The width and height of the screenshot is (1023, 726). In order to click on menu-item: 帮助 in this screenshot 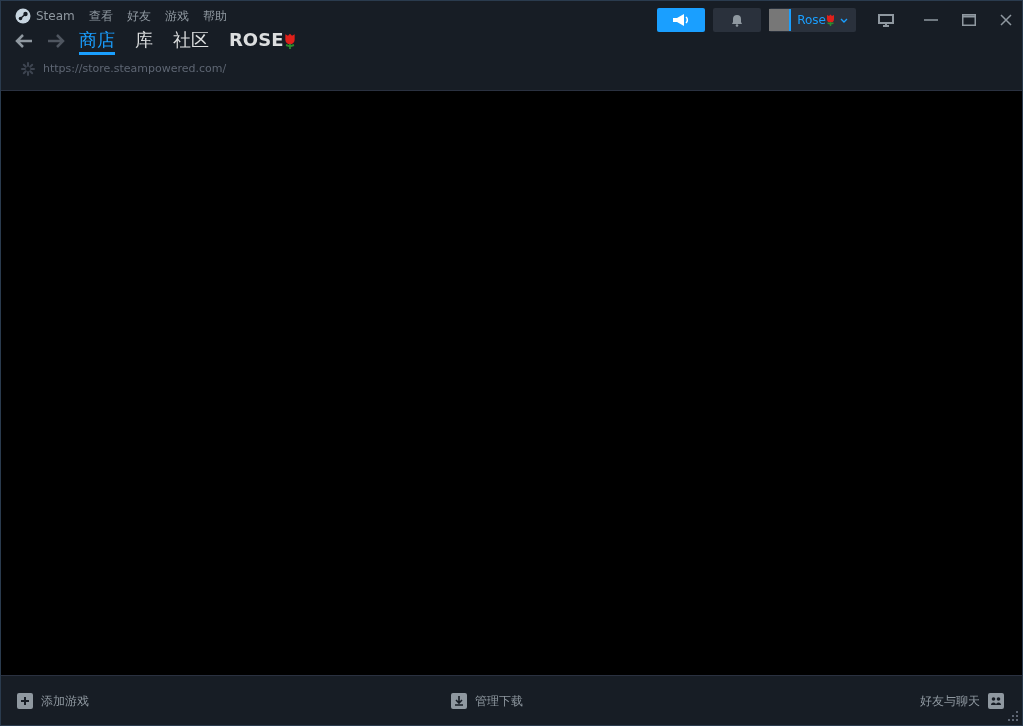, I will do `click(214, 15)`.